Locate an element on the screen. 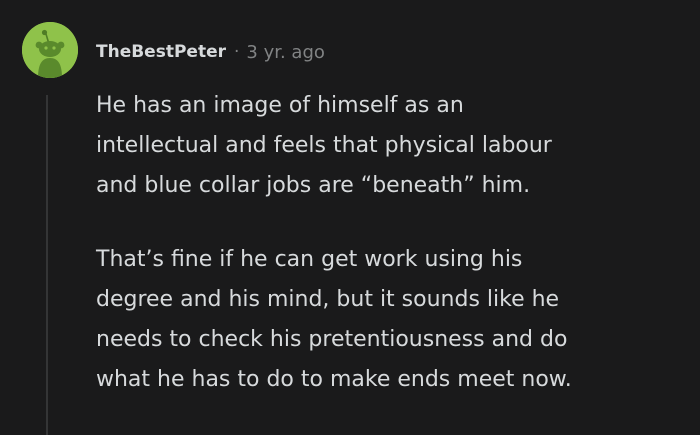 The image size is (700, 435). comment-text-line: He has an image of himself as an is located at coordinates (280, 105).